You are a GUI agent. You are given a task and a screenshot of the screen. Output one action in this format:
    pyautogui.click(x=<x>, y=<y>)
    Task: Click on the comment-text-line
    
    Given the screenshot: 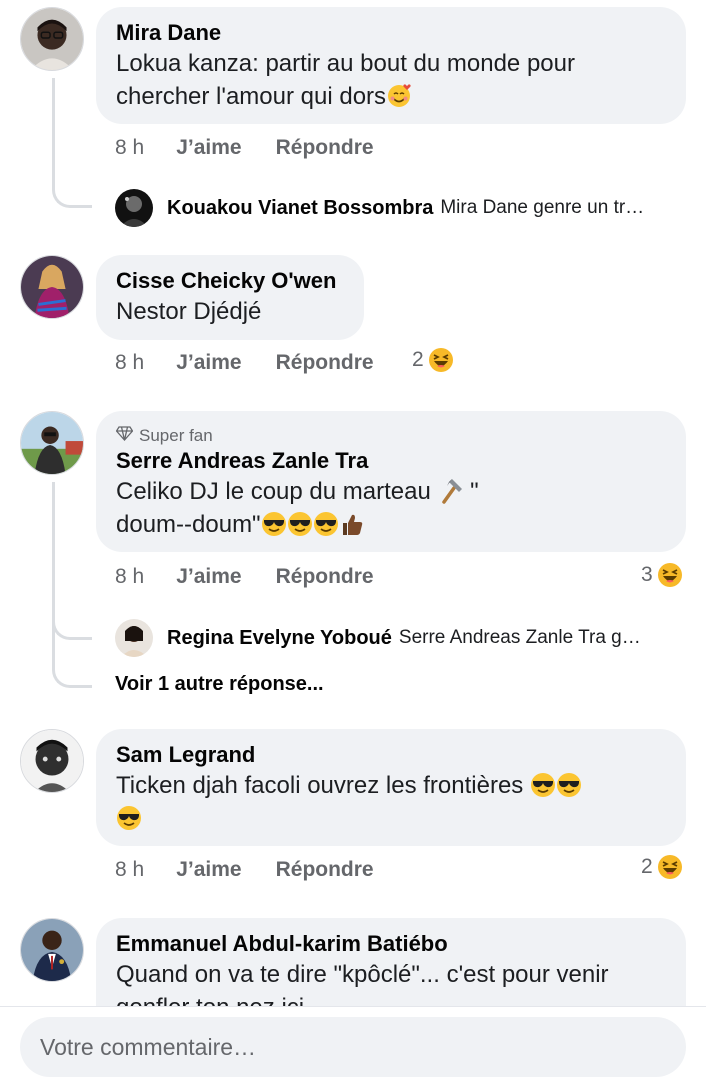 What is the action you would take?
    pyautogui.click(x=391, y=818)
    